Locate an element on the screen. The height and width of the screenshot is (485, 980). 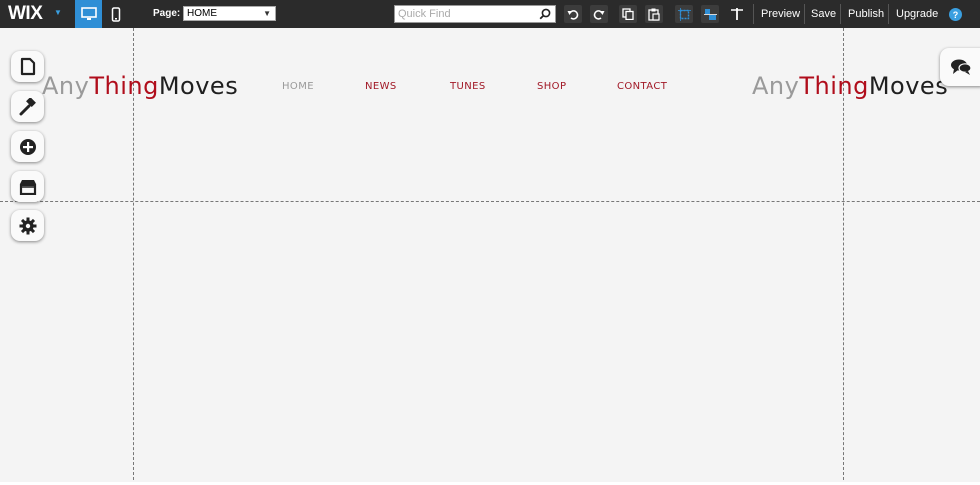
site-logo-right: AnyThingMoves is located at coordinates (850, 86).